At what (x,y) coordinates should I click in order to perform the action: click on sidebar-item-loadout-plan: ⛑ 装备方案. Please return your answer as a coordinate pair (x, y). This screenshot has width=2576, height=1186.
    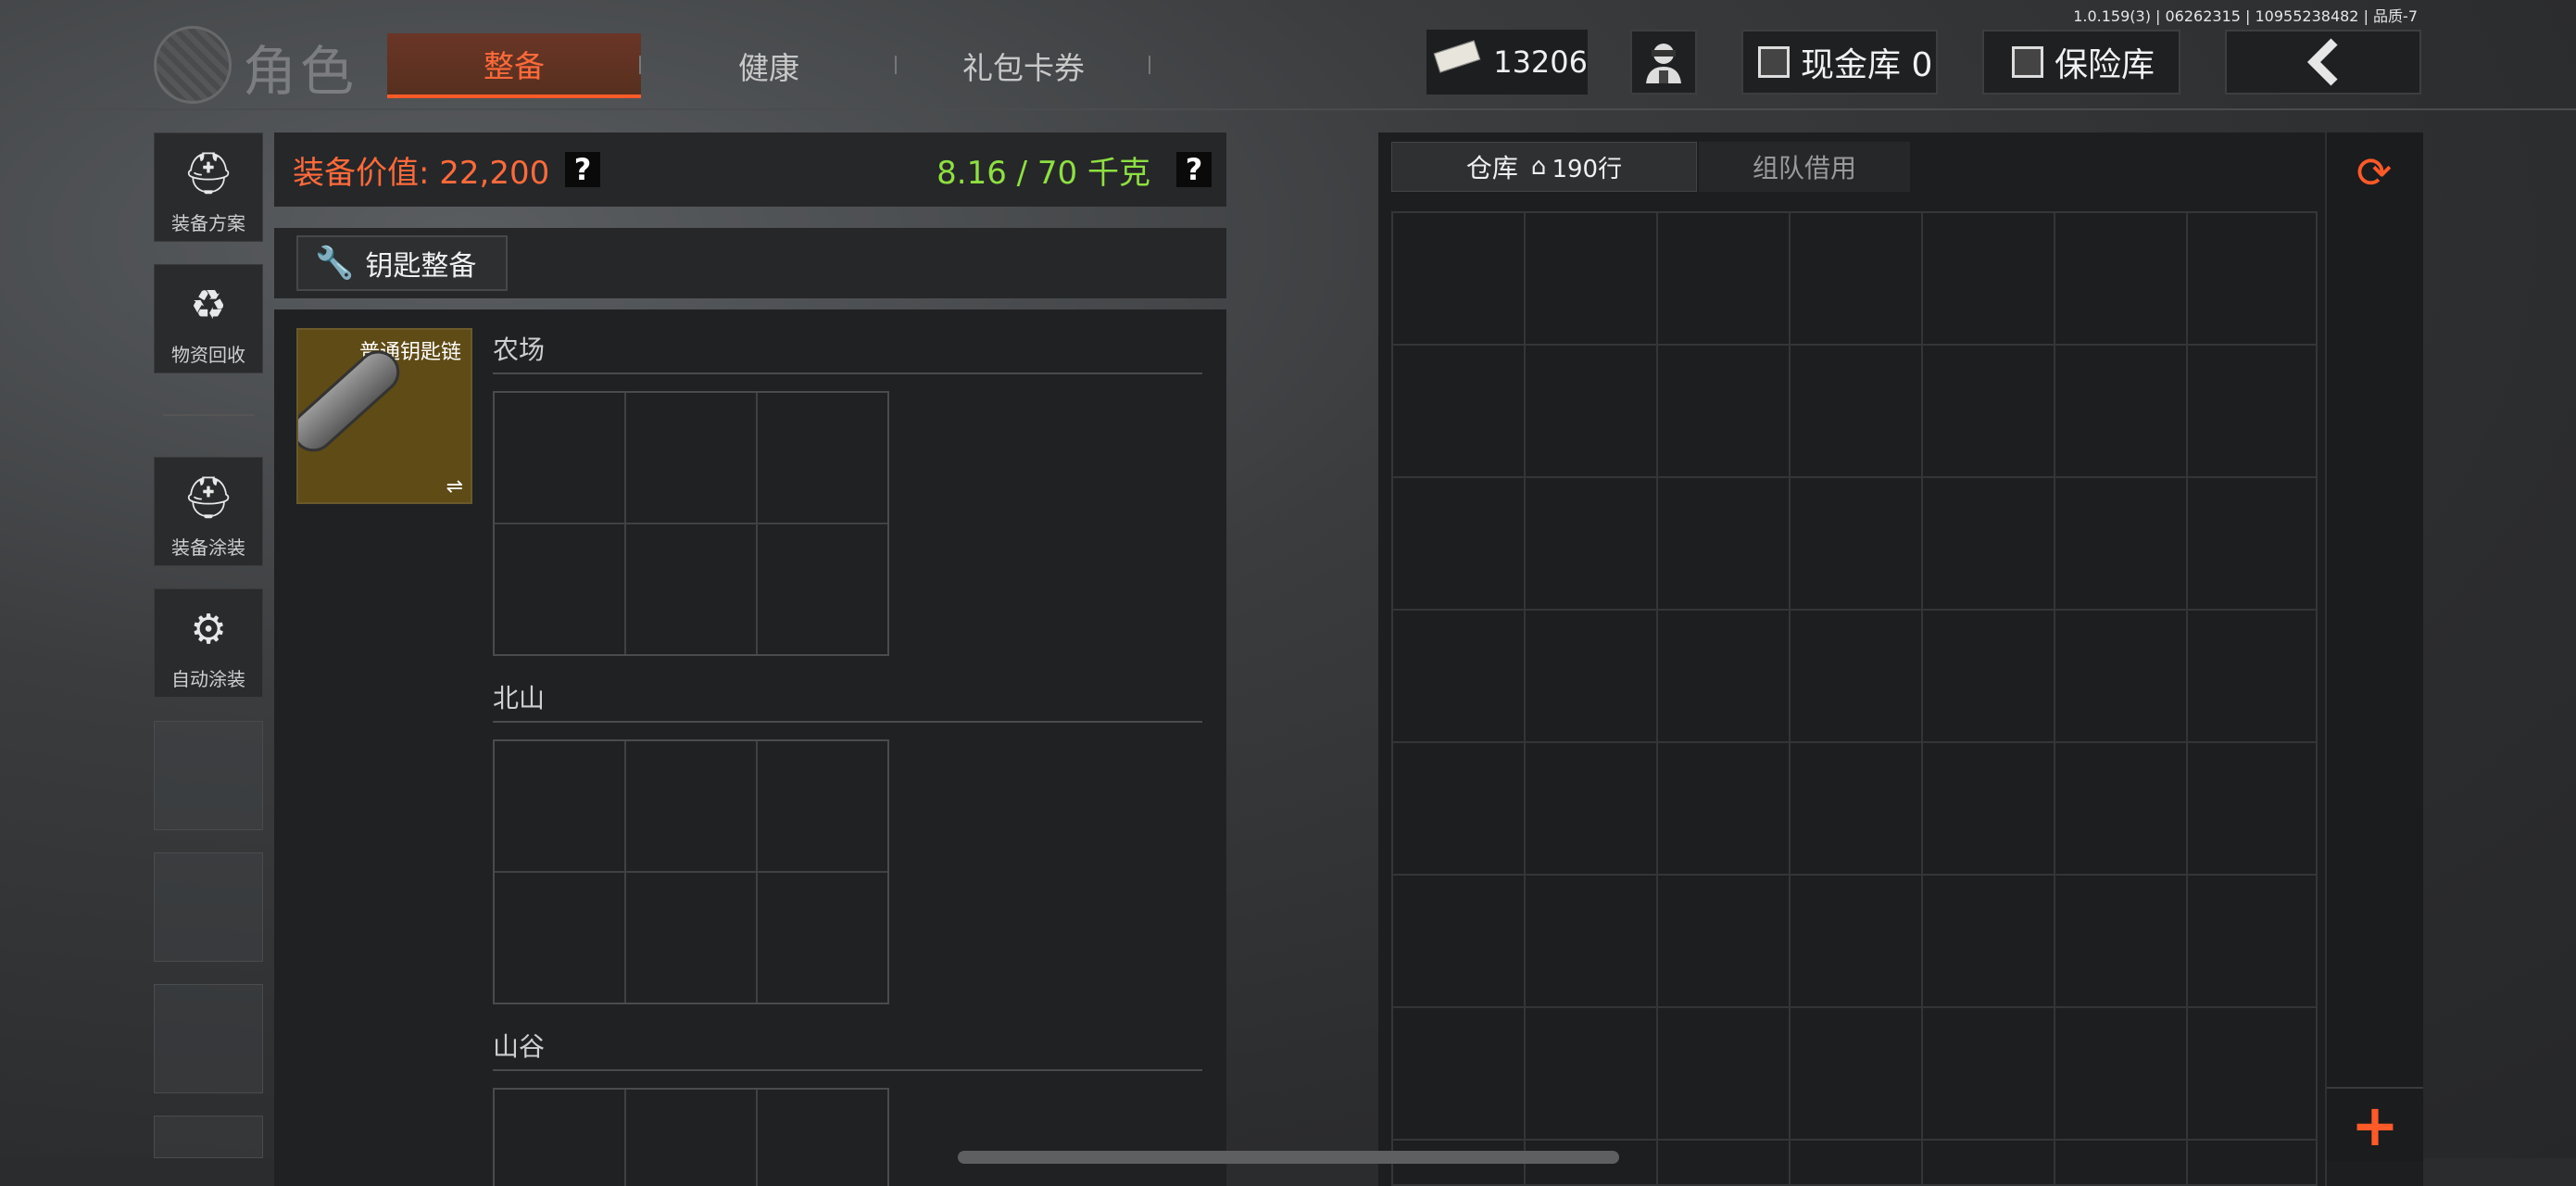
    Looking at the image, I should click on (208, 187).